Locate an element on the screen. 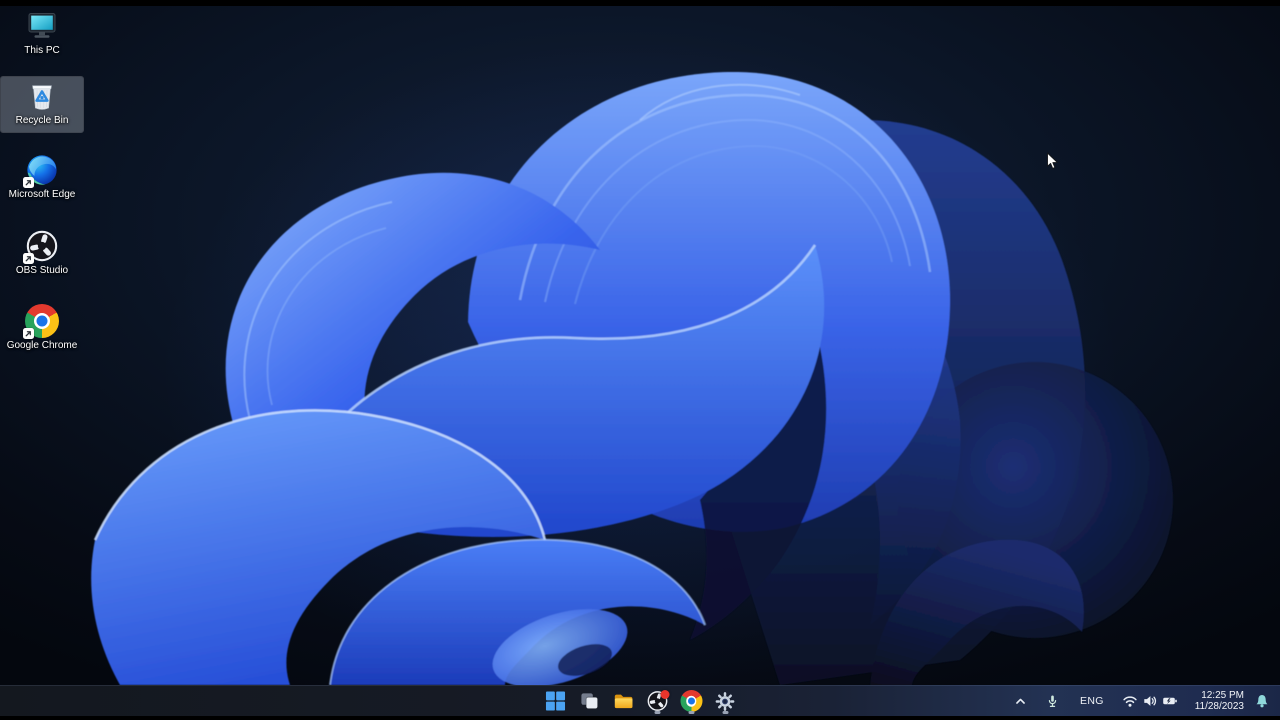  start-button is located at coordinates (555, 701).